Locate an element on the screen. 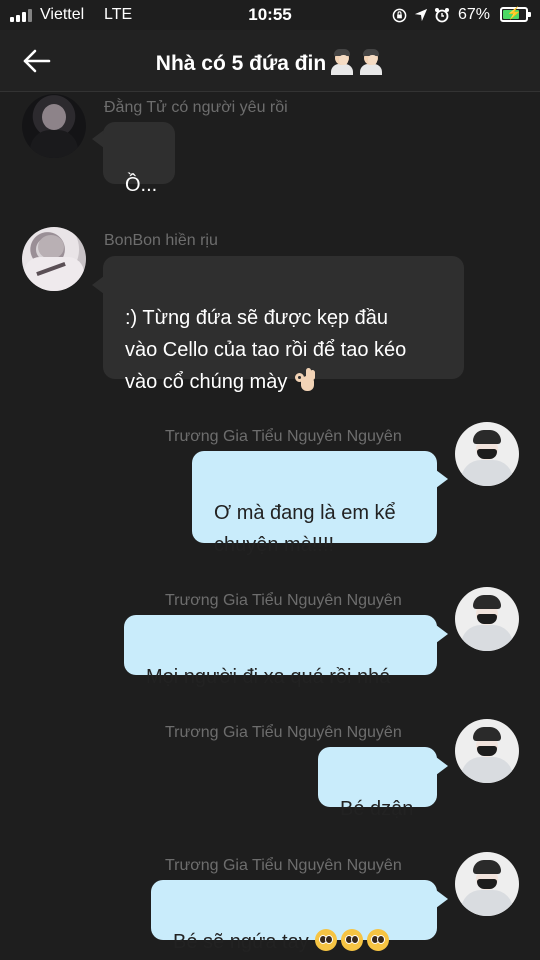  message-bubble: Mọi người đi xa quá rồi nhá is located at coordinates (280, 651).